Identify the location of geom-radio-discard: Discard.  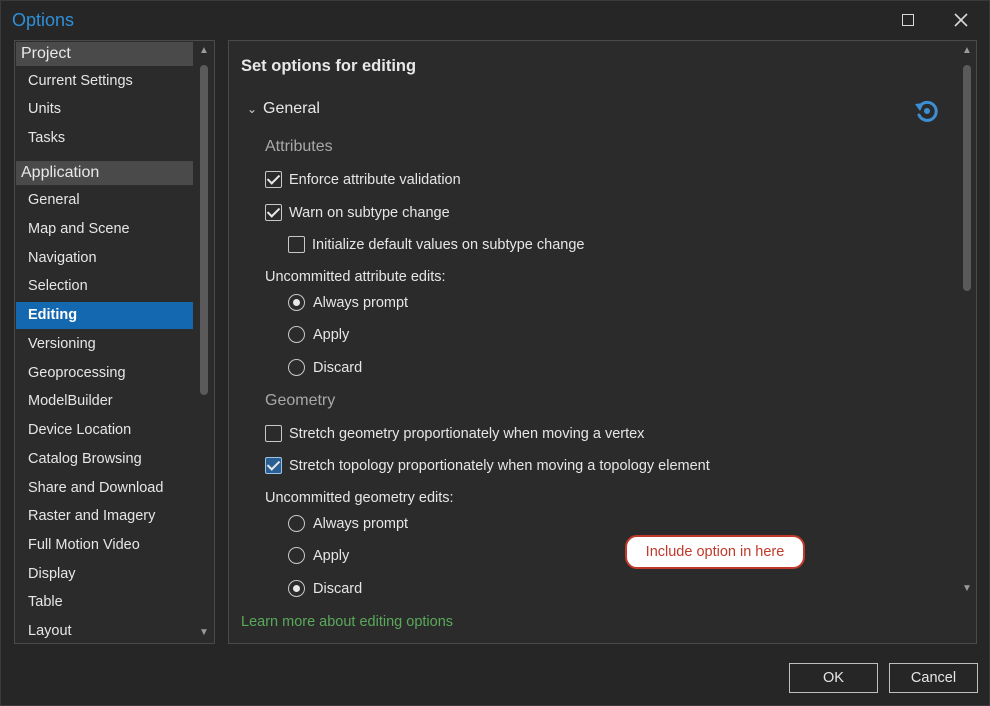
(325, 588).